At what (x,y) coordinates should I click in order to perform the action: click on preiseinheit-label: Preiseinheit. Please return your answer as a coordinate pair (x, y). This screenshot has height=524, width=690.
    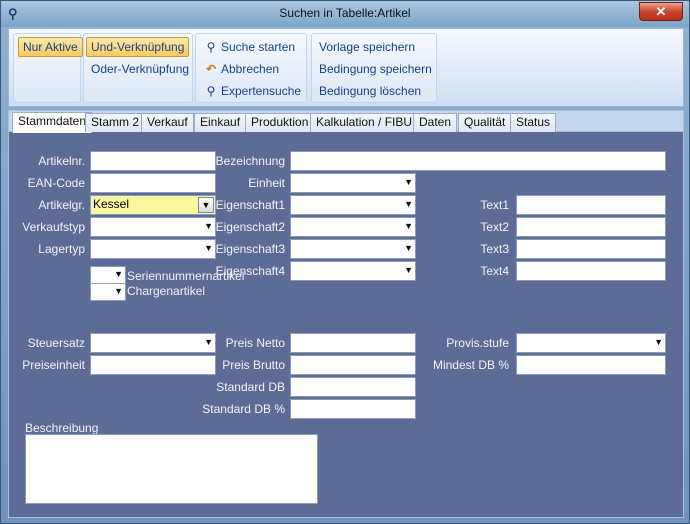
    Looking at the image, I should click on (53, 365).